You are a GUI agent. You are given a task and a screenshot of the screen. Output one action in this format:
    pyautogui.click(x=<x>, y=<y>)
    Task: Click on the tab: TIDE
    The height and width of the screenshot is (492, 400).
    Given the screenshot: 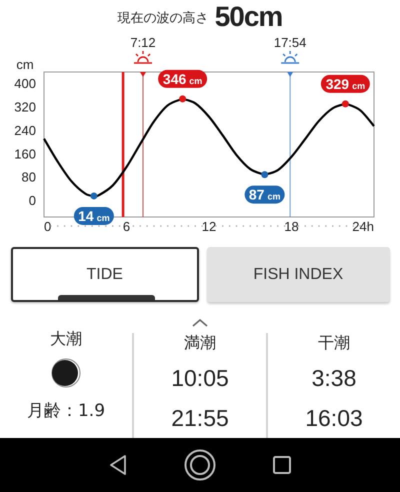 What is the action you would take?
    pyautogui.click(x=104, y=274)
    